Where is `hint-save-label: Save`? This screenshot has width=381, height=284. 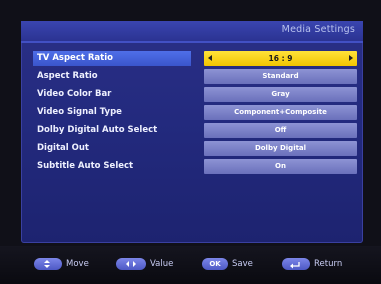
hint-save-label: Save is located at coordinates (242, 264).